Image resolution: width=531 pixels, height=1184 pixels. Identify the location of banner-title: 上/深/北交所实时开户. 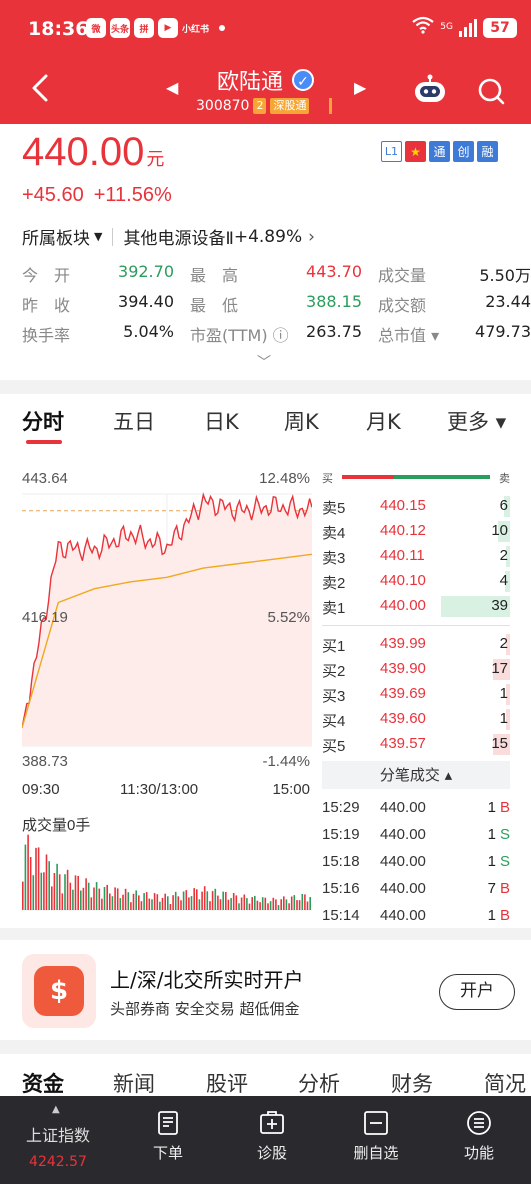
(207, 980).